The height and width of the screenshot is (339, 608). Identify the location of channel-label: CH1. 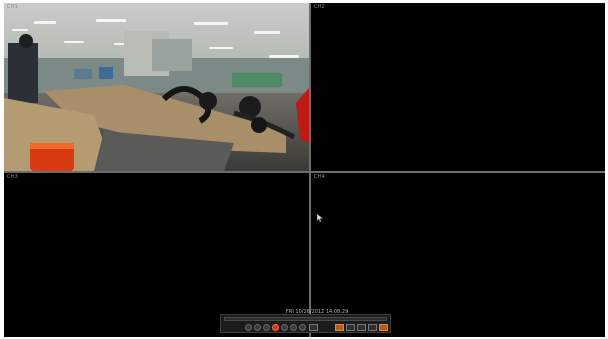
(13, 7).